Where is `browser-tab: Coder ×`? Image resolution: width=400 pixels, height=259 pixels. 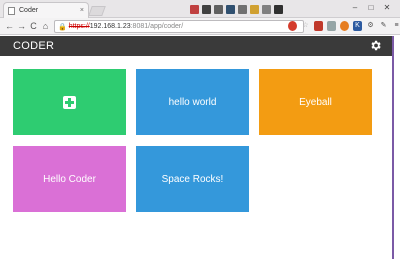
browser-tab: Coder × is located at coordinates (46, 10).